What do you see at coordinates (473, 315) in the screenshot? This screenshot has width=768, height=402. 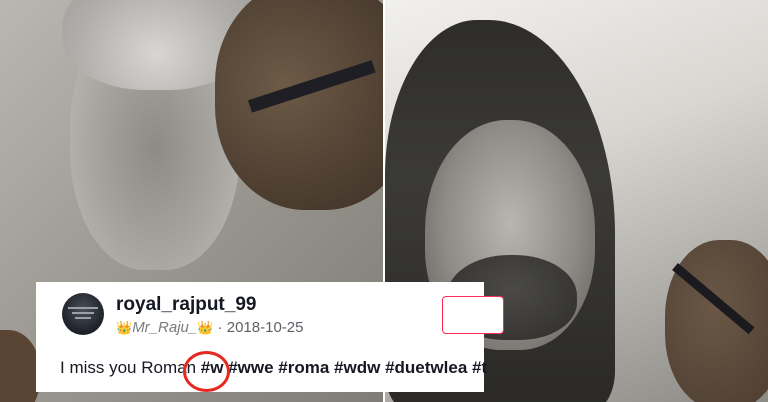 I see `follow-button` at bounding box center [473, 315].